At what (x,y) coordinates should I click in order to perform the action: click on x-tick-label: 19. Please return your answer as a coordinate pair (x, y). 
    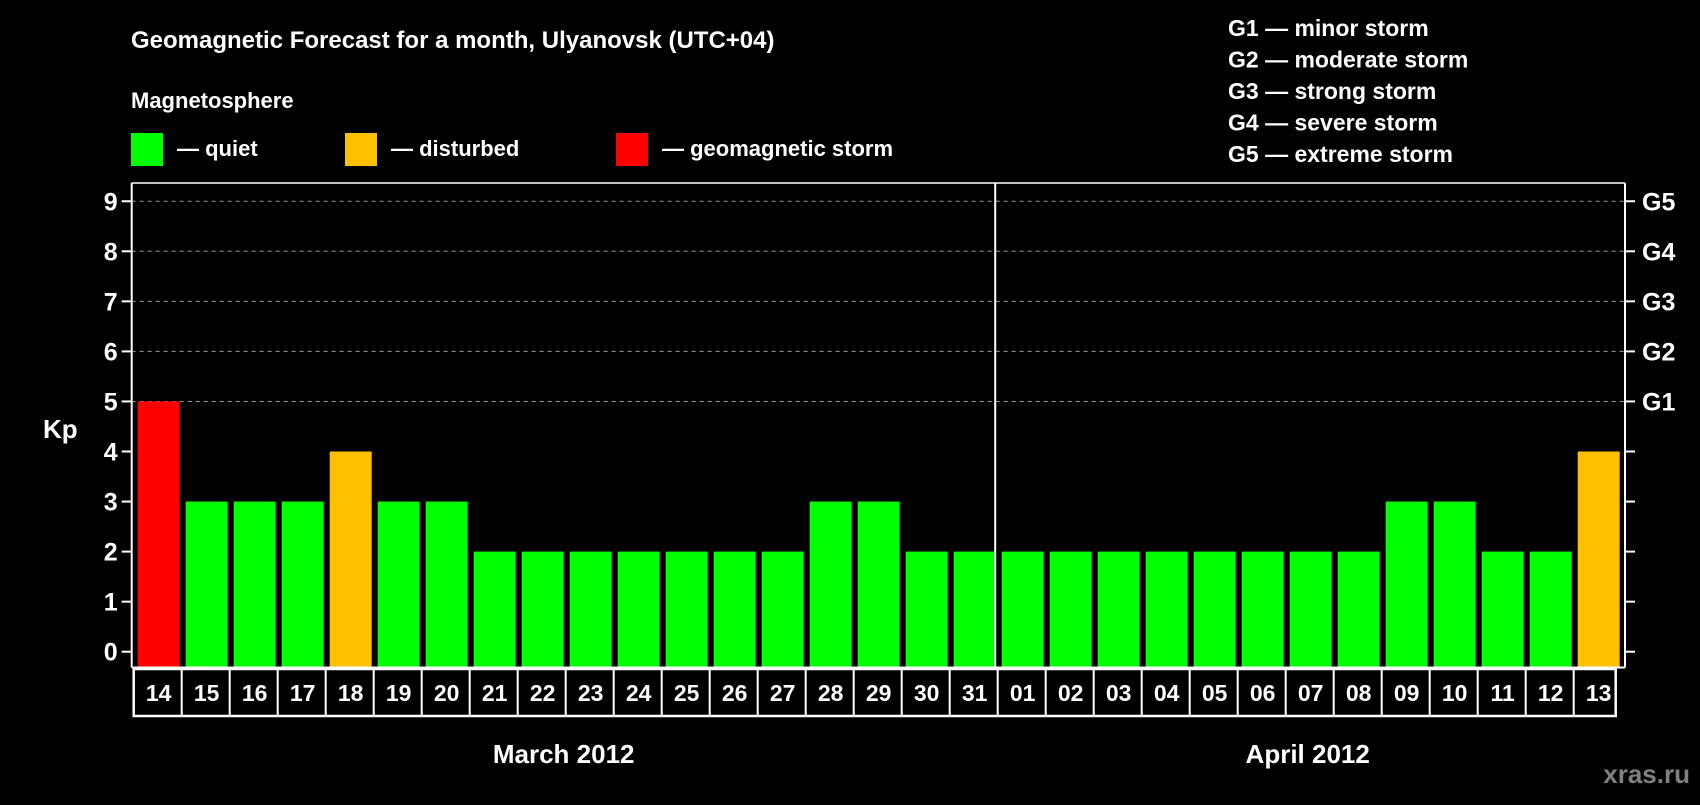
    Looking at the image, I should click on (399, 693).